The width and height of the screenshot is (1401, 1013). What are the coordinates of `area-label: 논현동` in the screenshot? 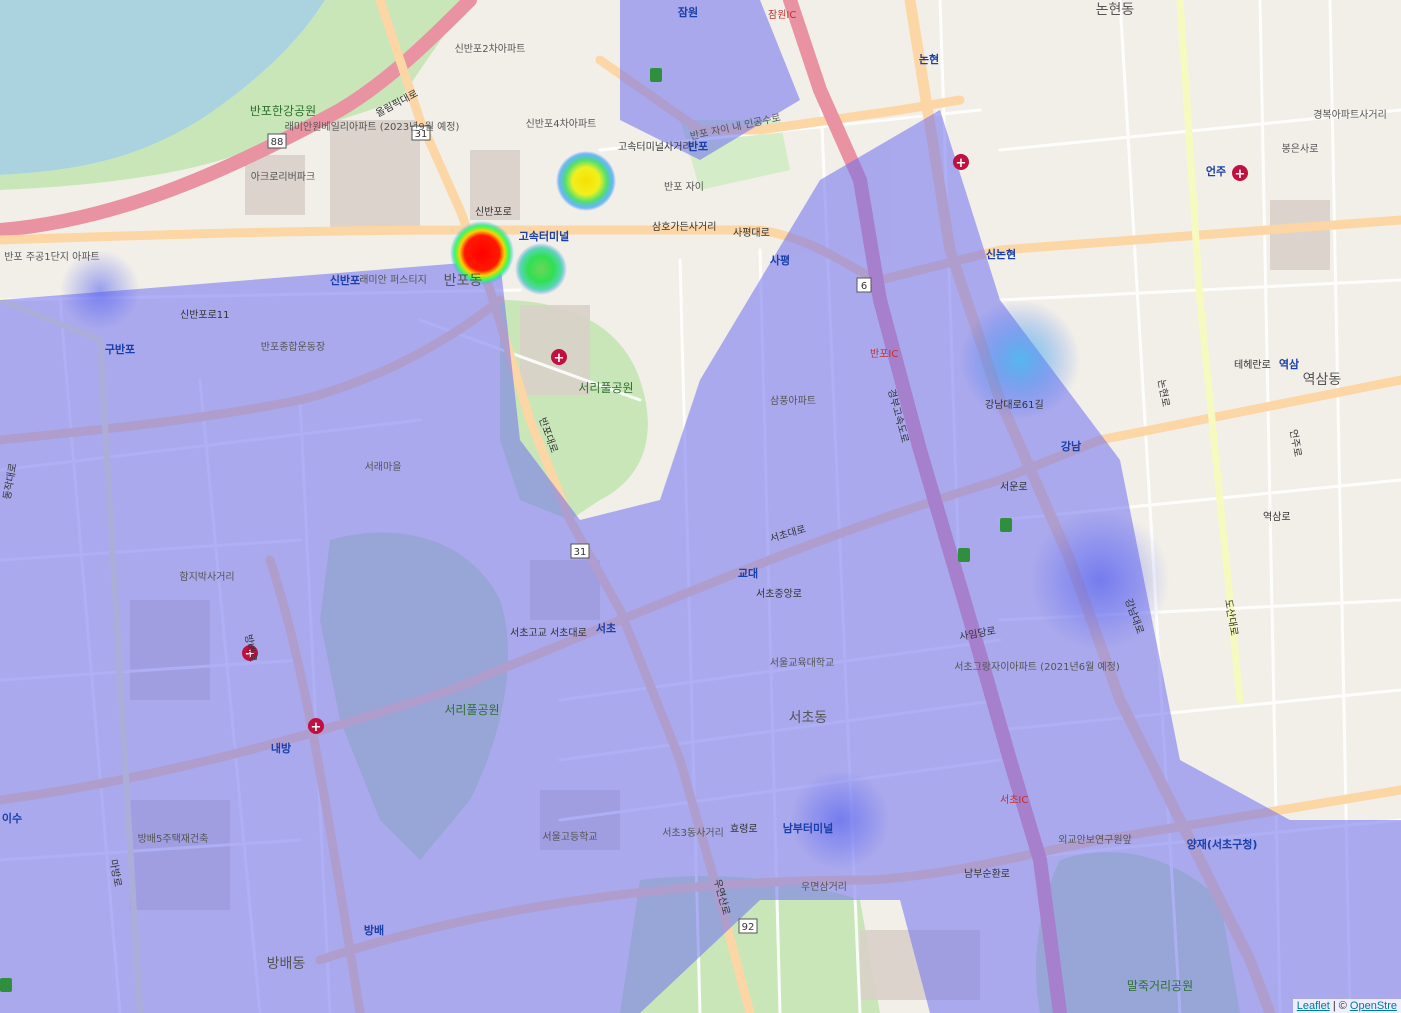 It's located at (1115, 10).